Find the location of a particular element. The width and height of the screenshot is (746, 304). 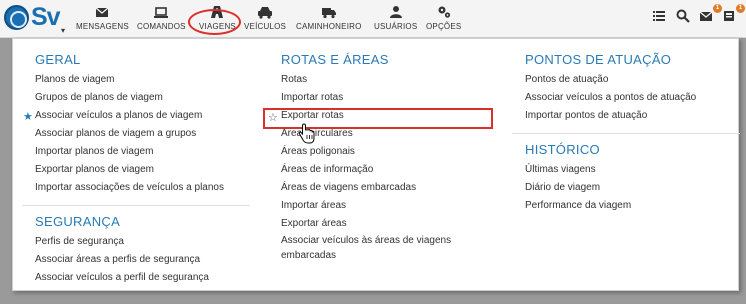

section-title-seguranca: SEGURANÇA is located at coordinates (78, 221).